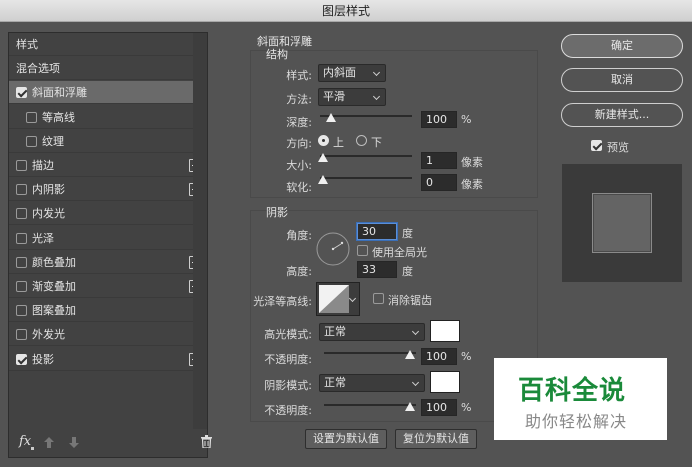  Describe the element at coordinates (108, 165) in the screenshot. I see `style-list-item: 描边` at that location.